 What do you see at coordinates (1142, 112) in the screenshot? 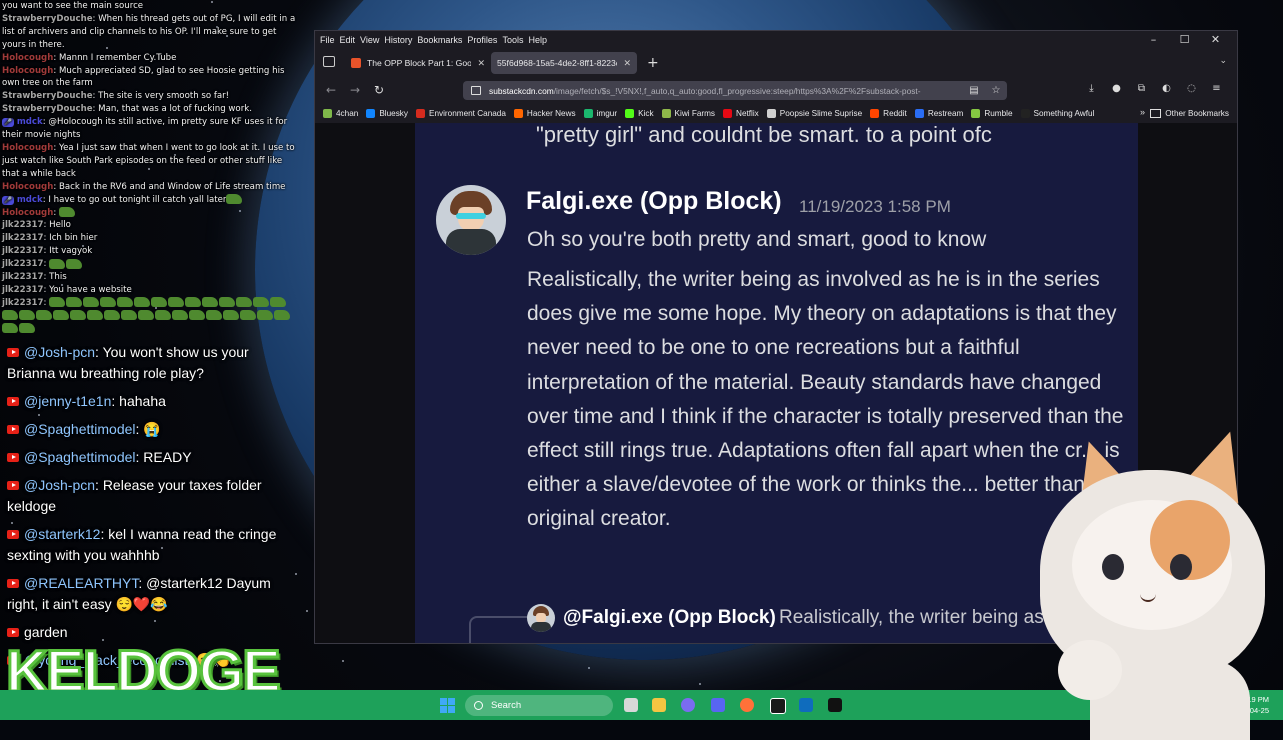
I see `bookmarks-overflow-icon: »` at bounding box center [1142, 112].